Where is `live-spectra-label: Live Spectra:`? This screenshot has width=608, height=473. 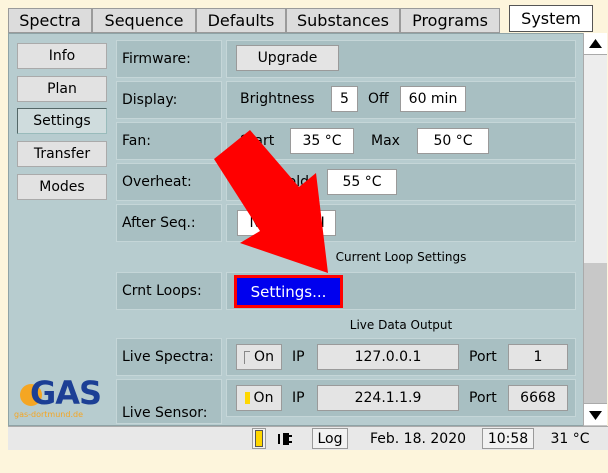 live-spectra-label: Live Spectra: is located at coordinates (169, 357).